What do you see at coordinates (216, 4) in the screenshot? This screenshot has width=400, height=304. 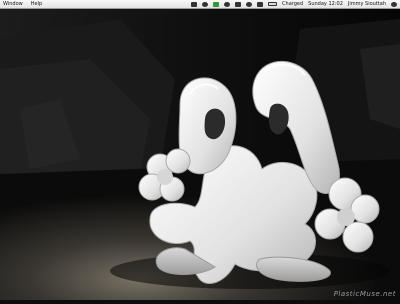 I see `activity-icon` at bounding box center [216, 4].